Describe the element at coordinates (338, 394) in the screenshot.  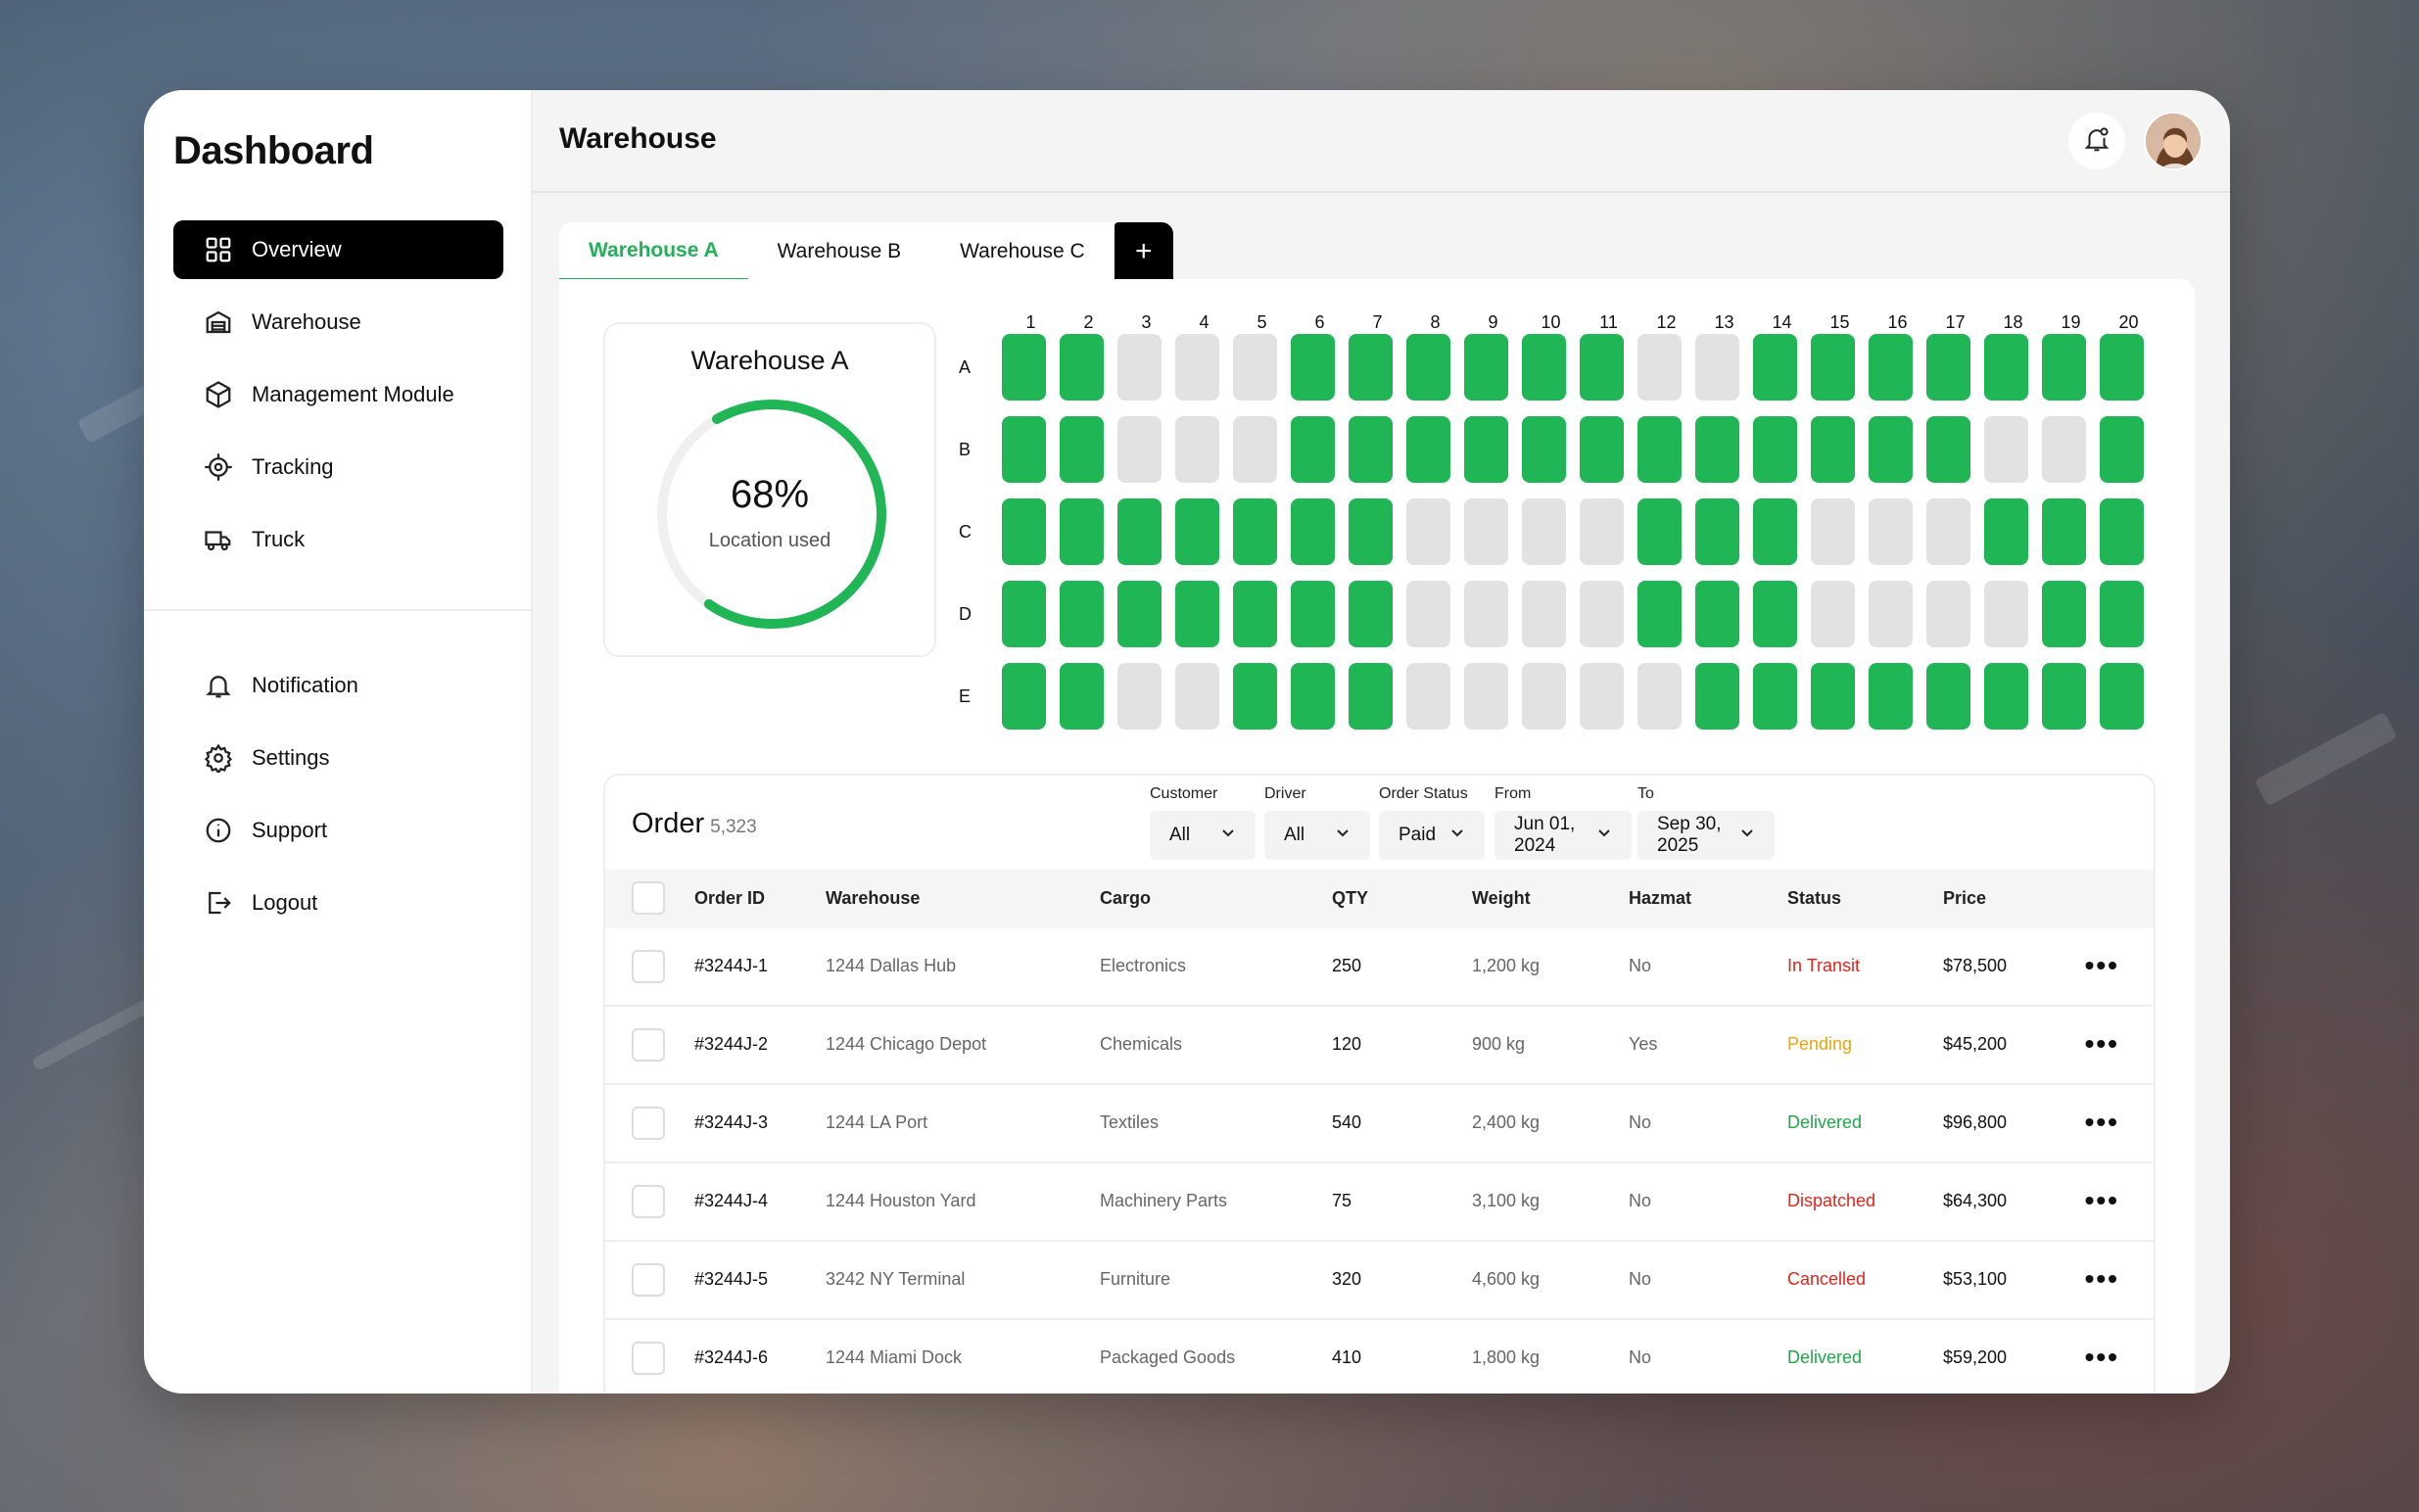
I see `nav-item-management-module: Management Module` at that location.